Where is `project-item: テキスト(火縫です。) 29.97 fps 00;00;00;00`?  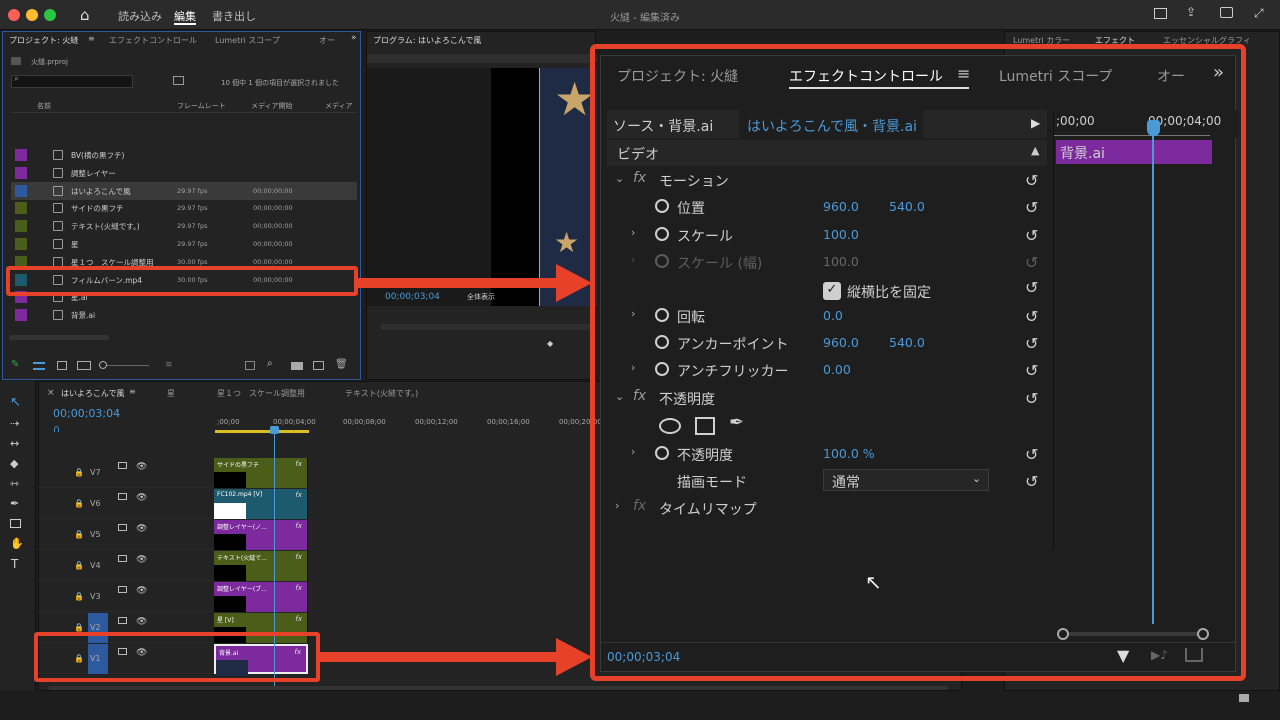 project-item: テキスト(火縫です。) 29.97 fps 00;00;00;00 is located at coordinates (184, 226).